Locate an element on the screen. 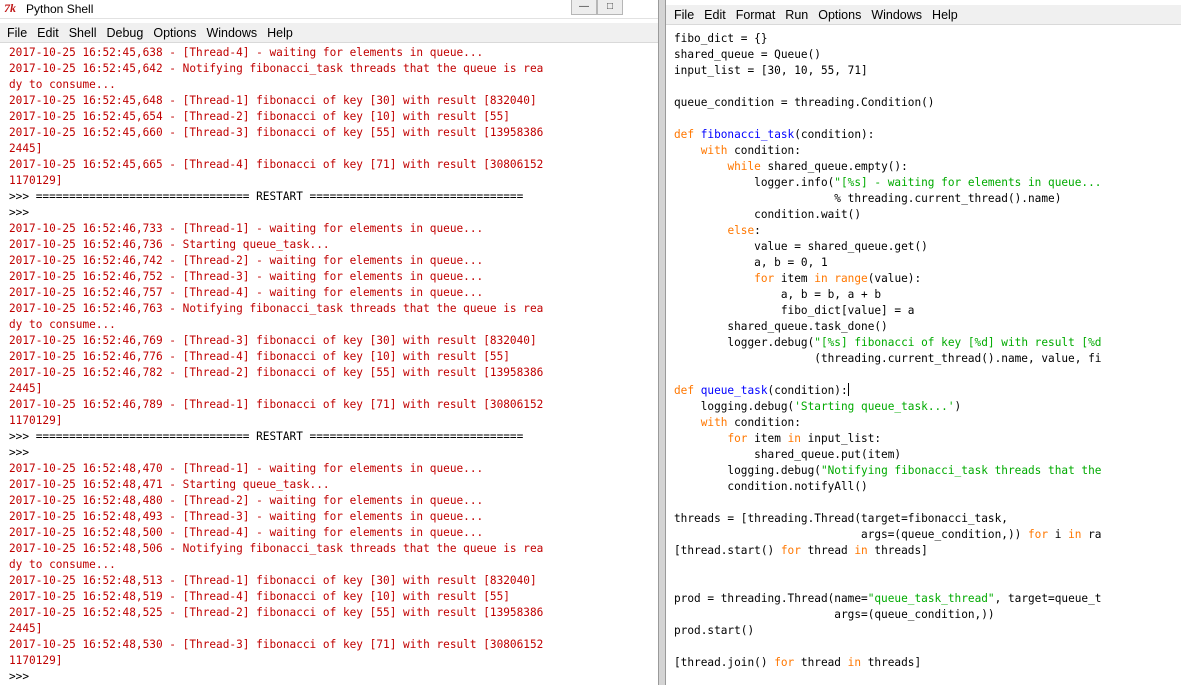  code-token: thread is located at coordinates (821, 662).